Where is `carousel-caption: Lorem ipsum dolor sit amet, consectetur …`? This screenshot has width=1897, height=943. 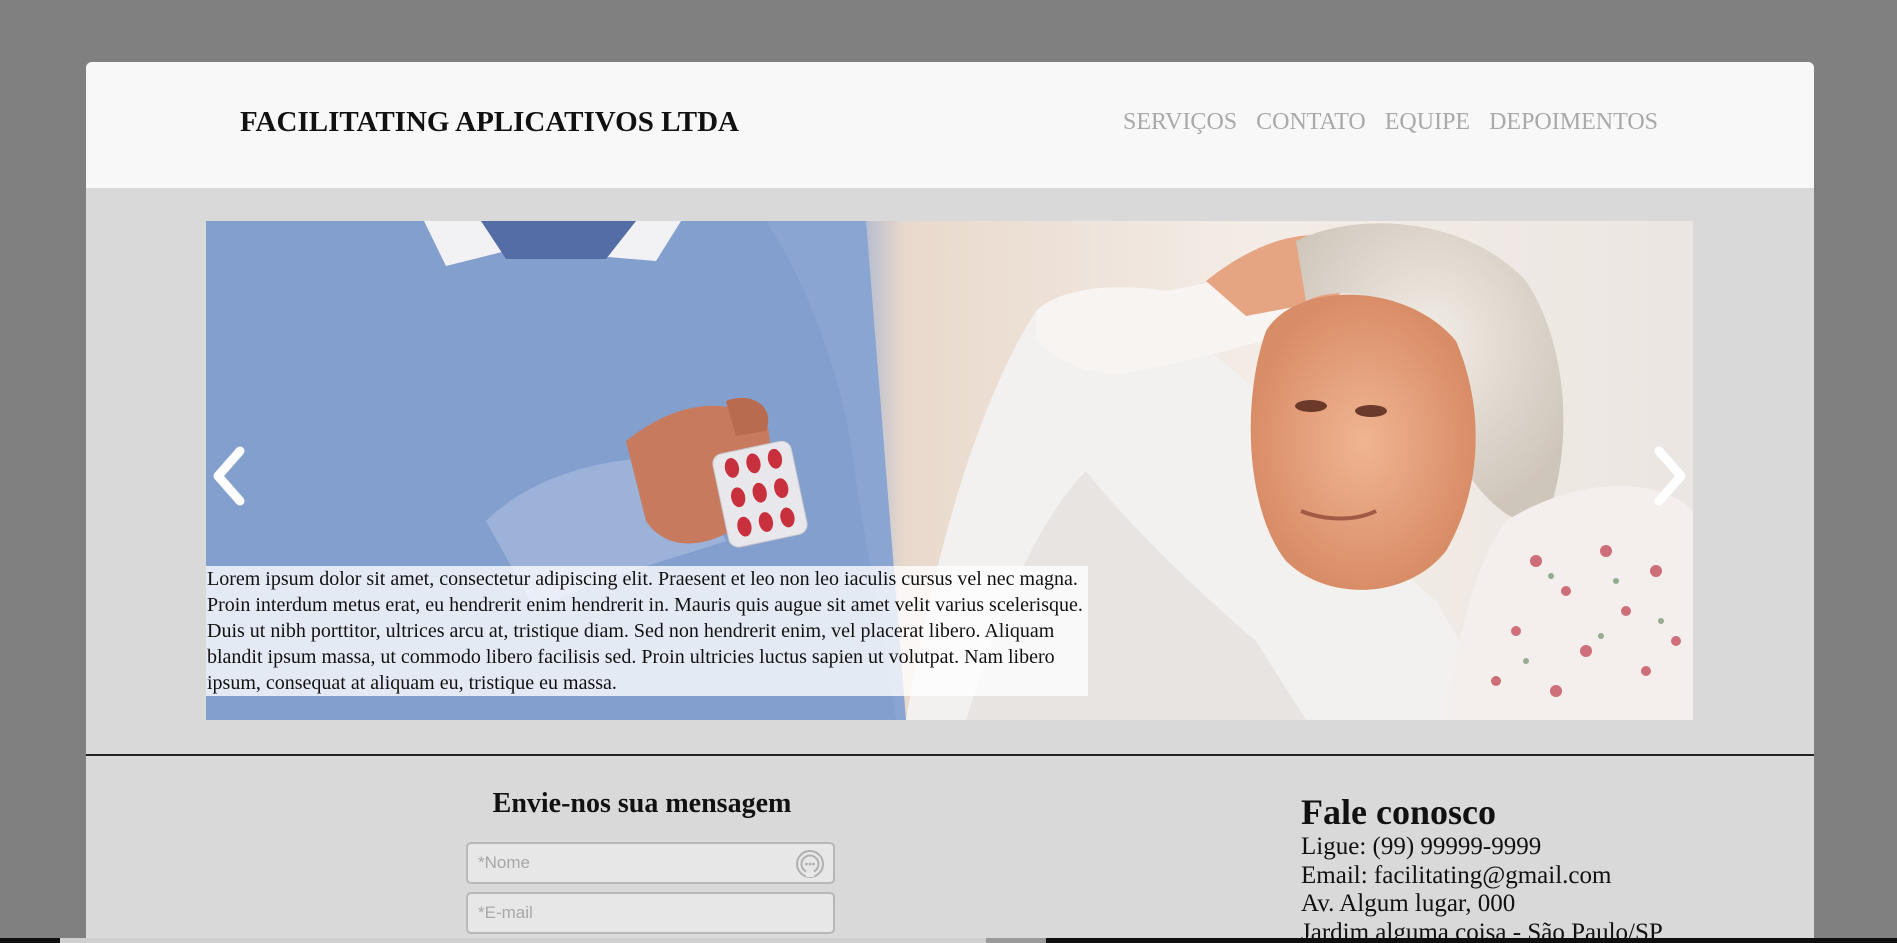
carousel-caption: Lorem ipsum dolor sit amet, consectetur … is located at coordinates (647, 631).